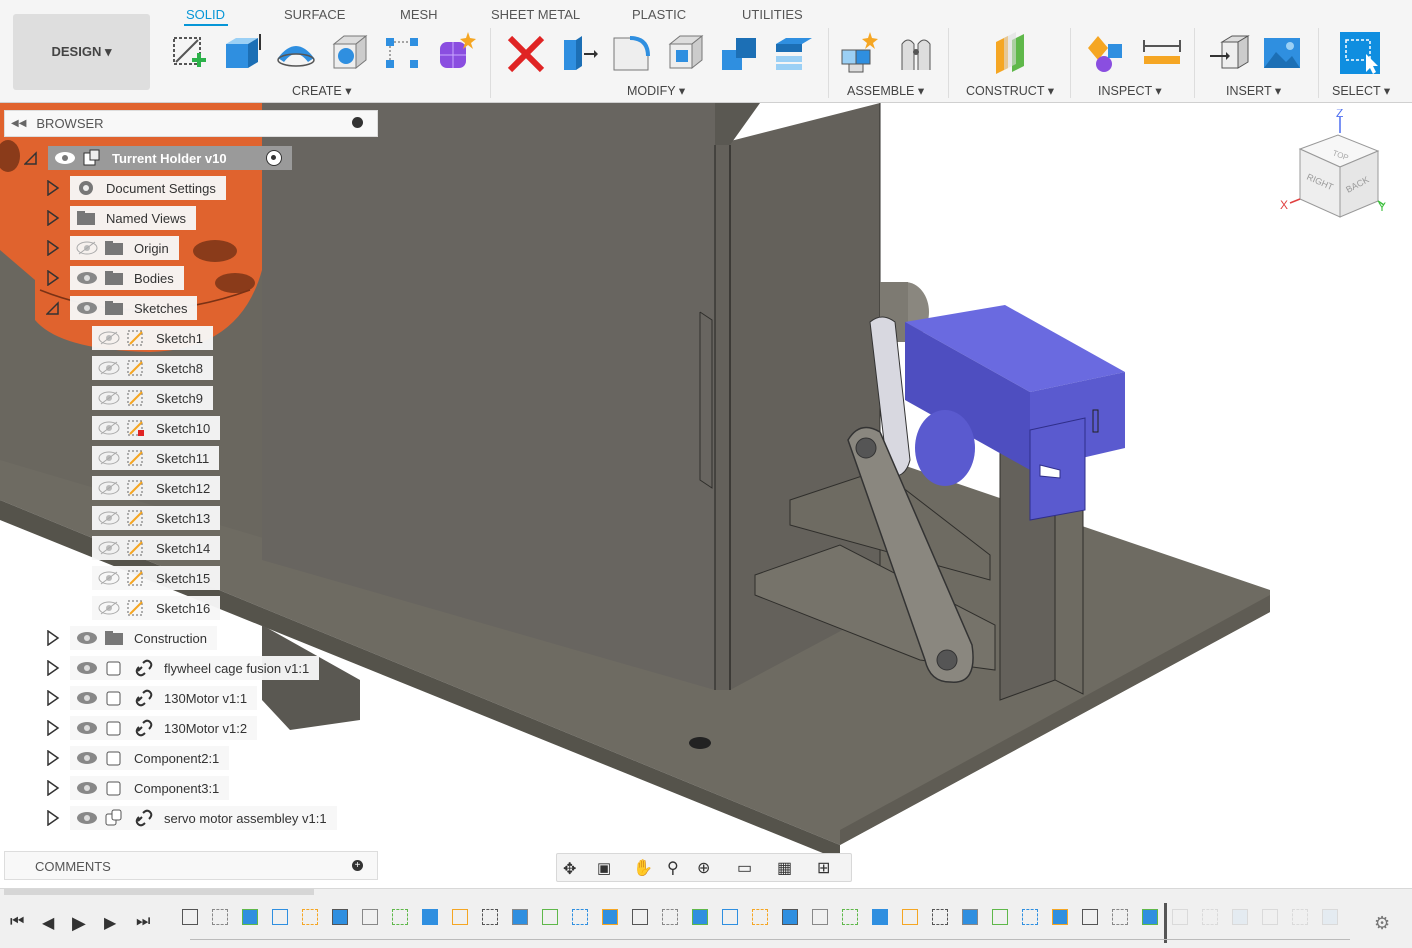  What do you see at coordinates (1282, 53) in the screenshot?
I see `insert-canvas-icon` at bounding box center [1282, 53].